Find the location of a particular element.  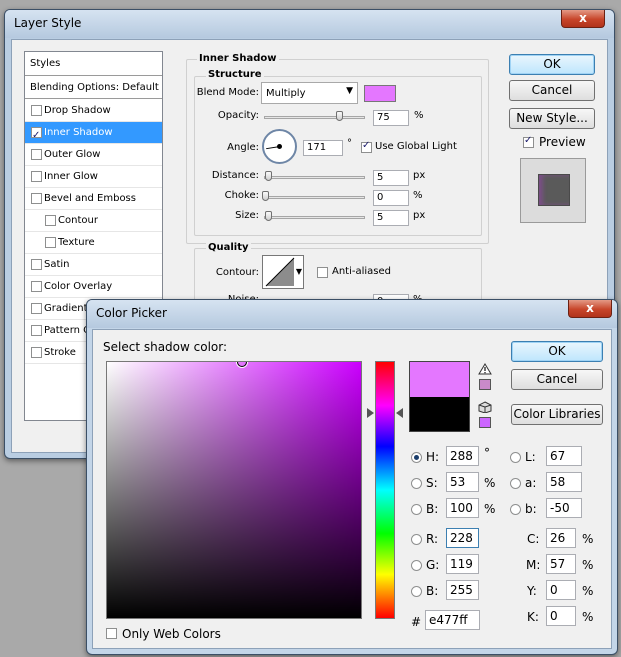

choke-field: 0 is located at coordinates (391, 198).